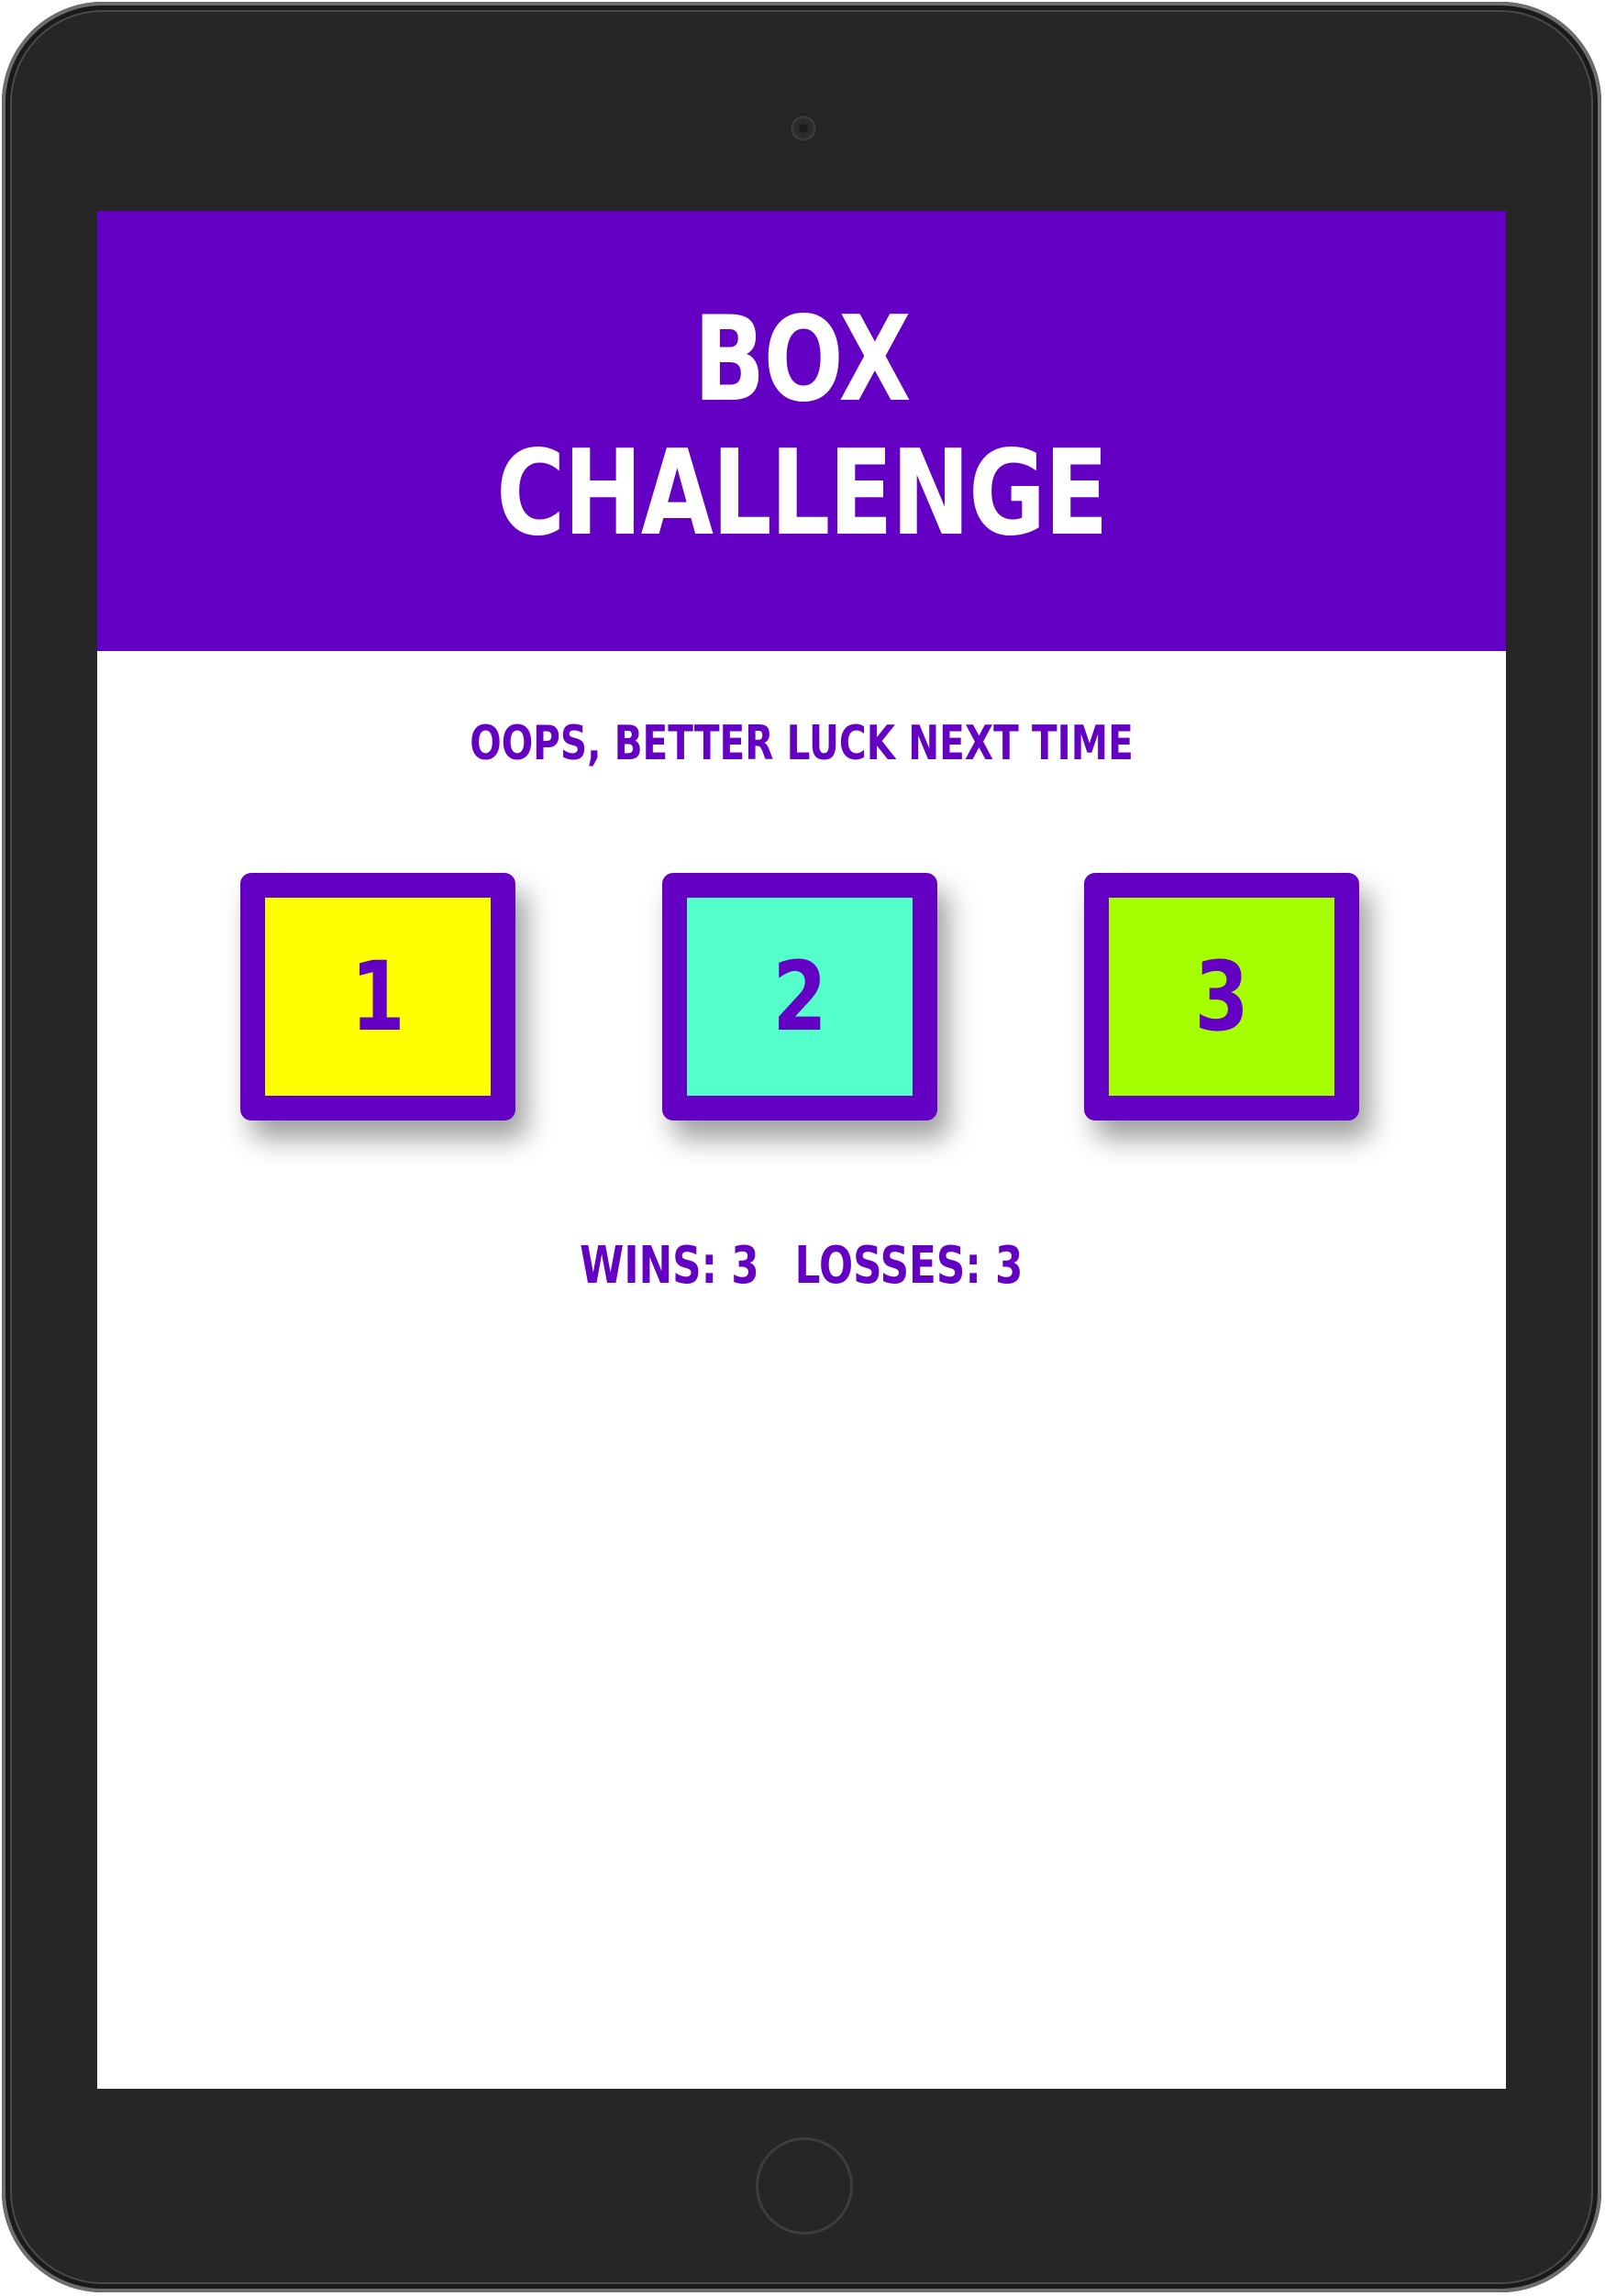  I want to click on box-2-button: 2, so click(799, 996).